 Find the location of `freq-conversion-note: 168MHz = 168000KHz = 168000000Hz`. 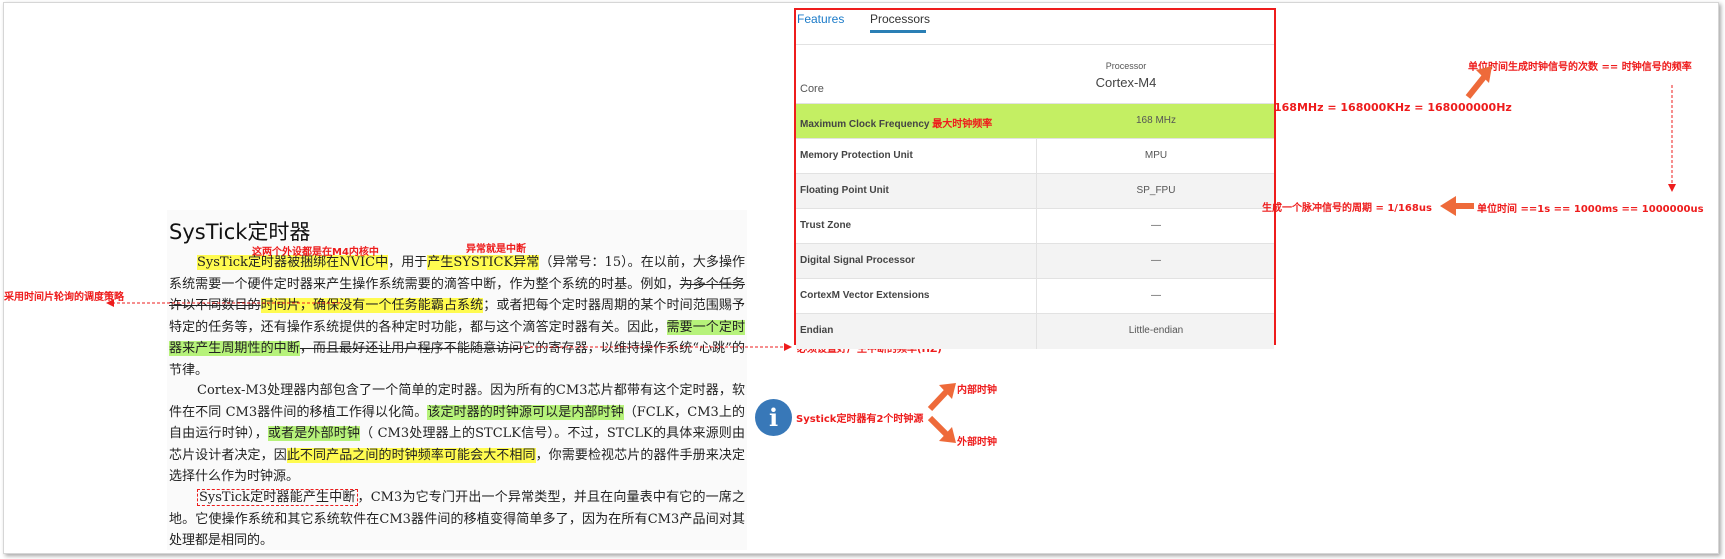

freq-conversion-note: 168MHz = 168000KHz = 168000000Hz is located at coordinates (1393, 107).